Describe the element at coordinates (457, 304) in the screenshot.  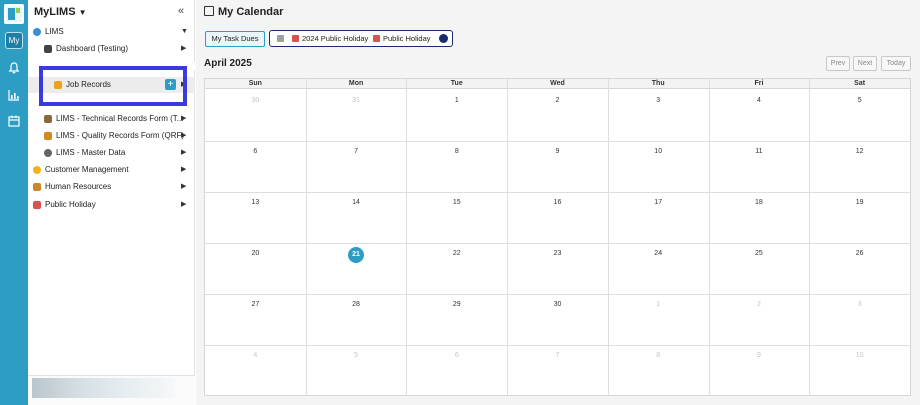
I see `calendar-date: 29` at that location.